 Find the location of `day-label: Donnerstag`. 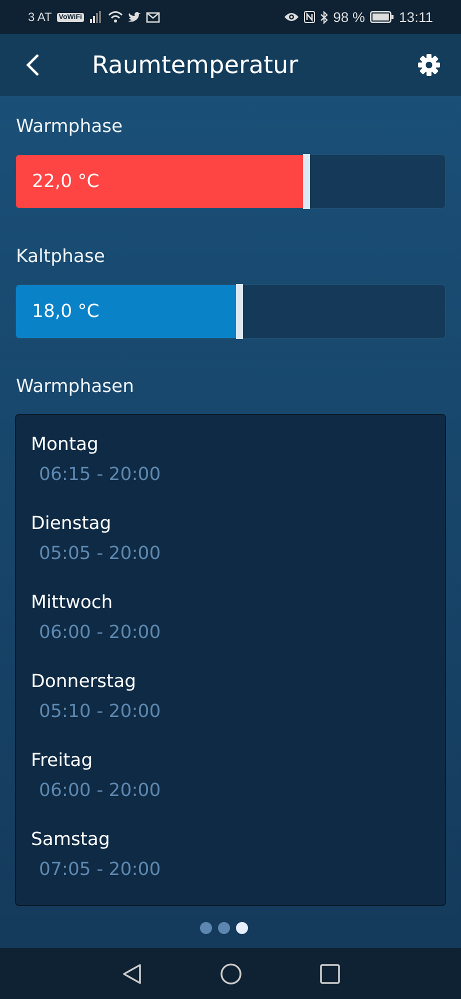

day-label: Donnerstag is located at coordinates (84, 682).